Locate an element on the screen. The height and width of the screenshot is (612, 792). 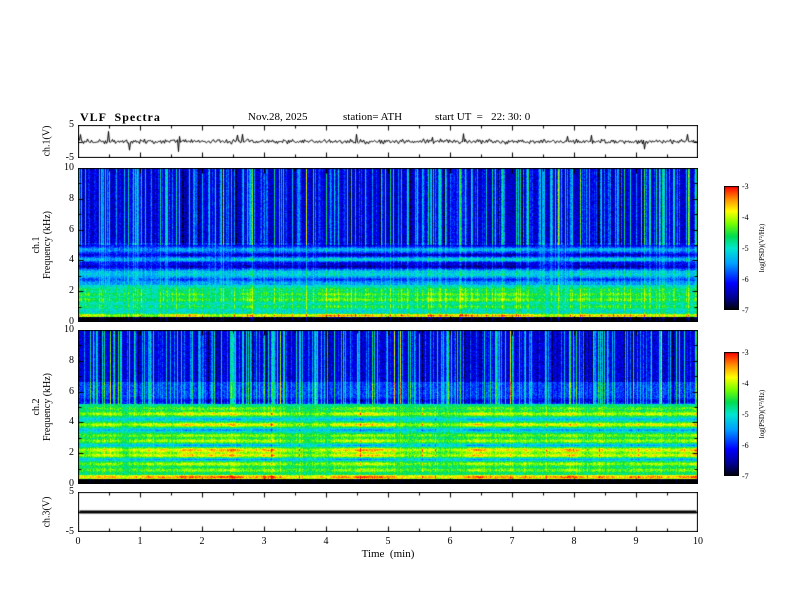
colorbar1-canvas is located at coordinates (731, 248).